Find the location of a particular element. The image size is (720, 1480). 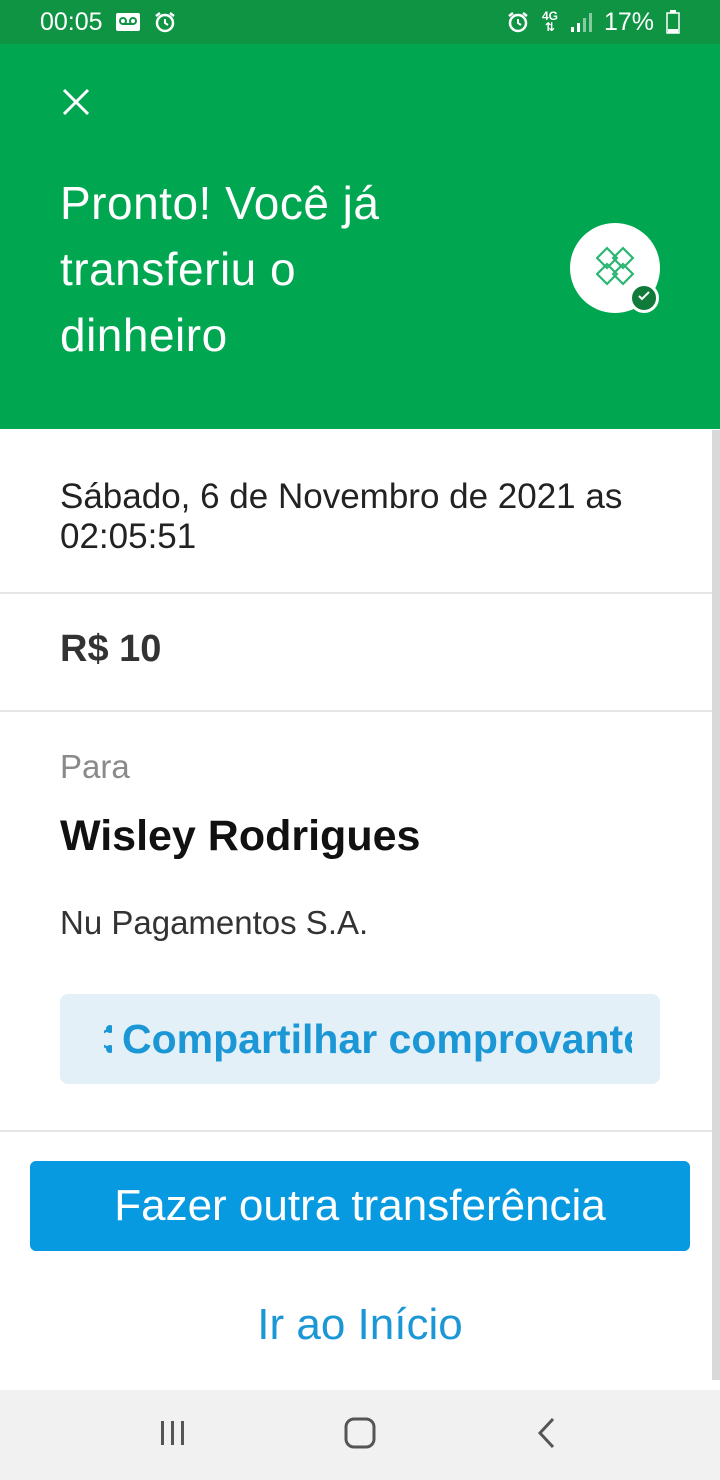

pix-logo-icon is located at coordinates (615, 268).